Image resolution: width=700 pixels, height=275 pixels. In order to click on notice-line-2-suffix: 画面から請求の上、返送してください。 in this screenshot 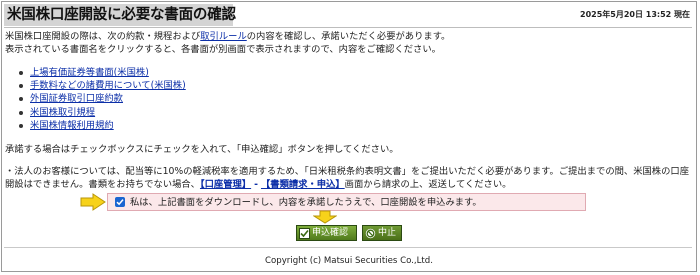, I will do `click(428, 184)`.